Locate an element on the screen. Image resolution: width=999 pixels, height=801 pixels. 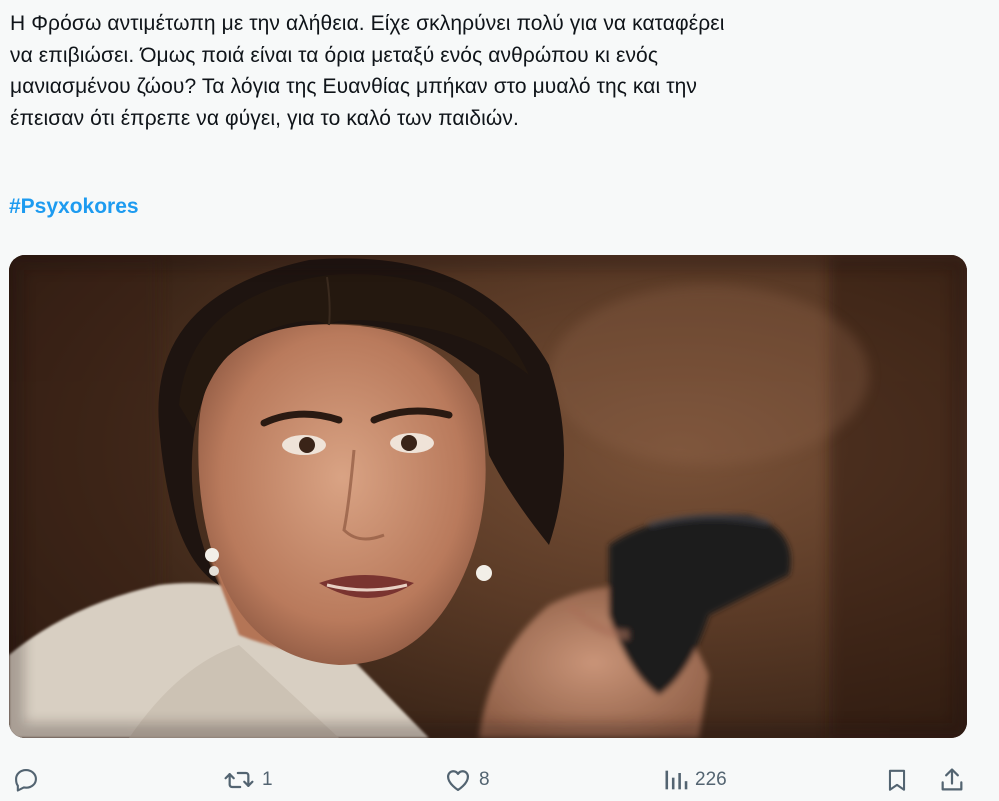
reply-button is located at coordinates (26, 780).